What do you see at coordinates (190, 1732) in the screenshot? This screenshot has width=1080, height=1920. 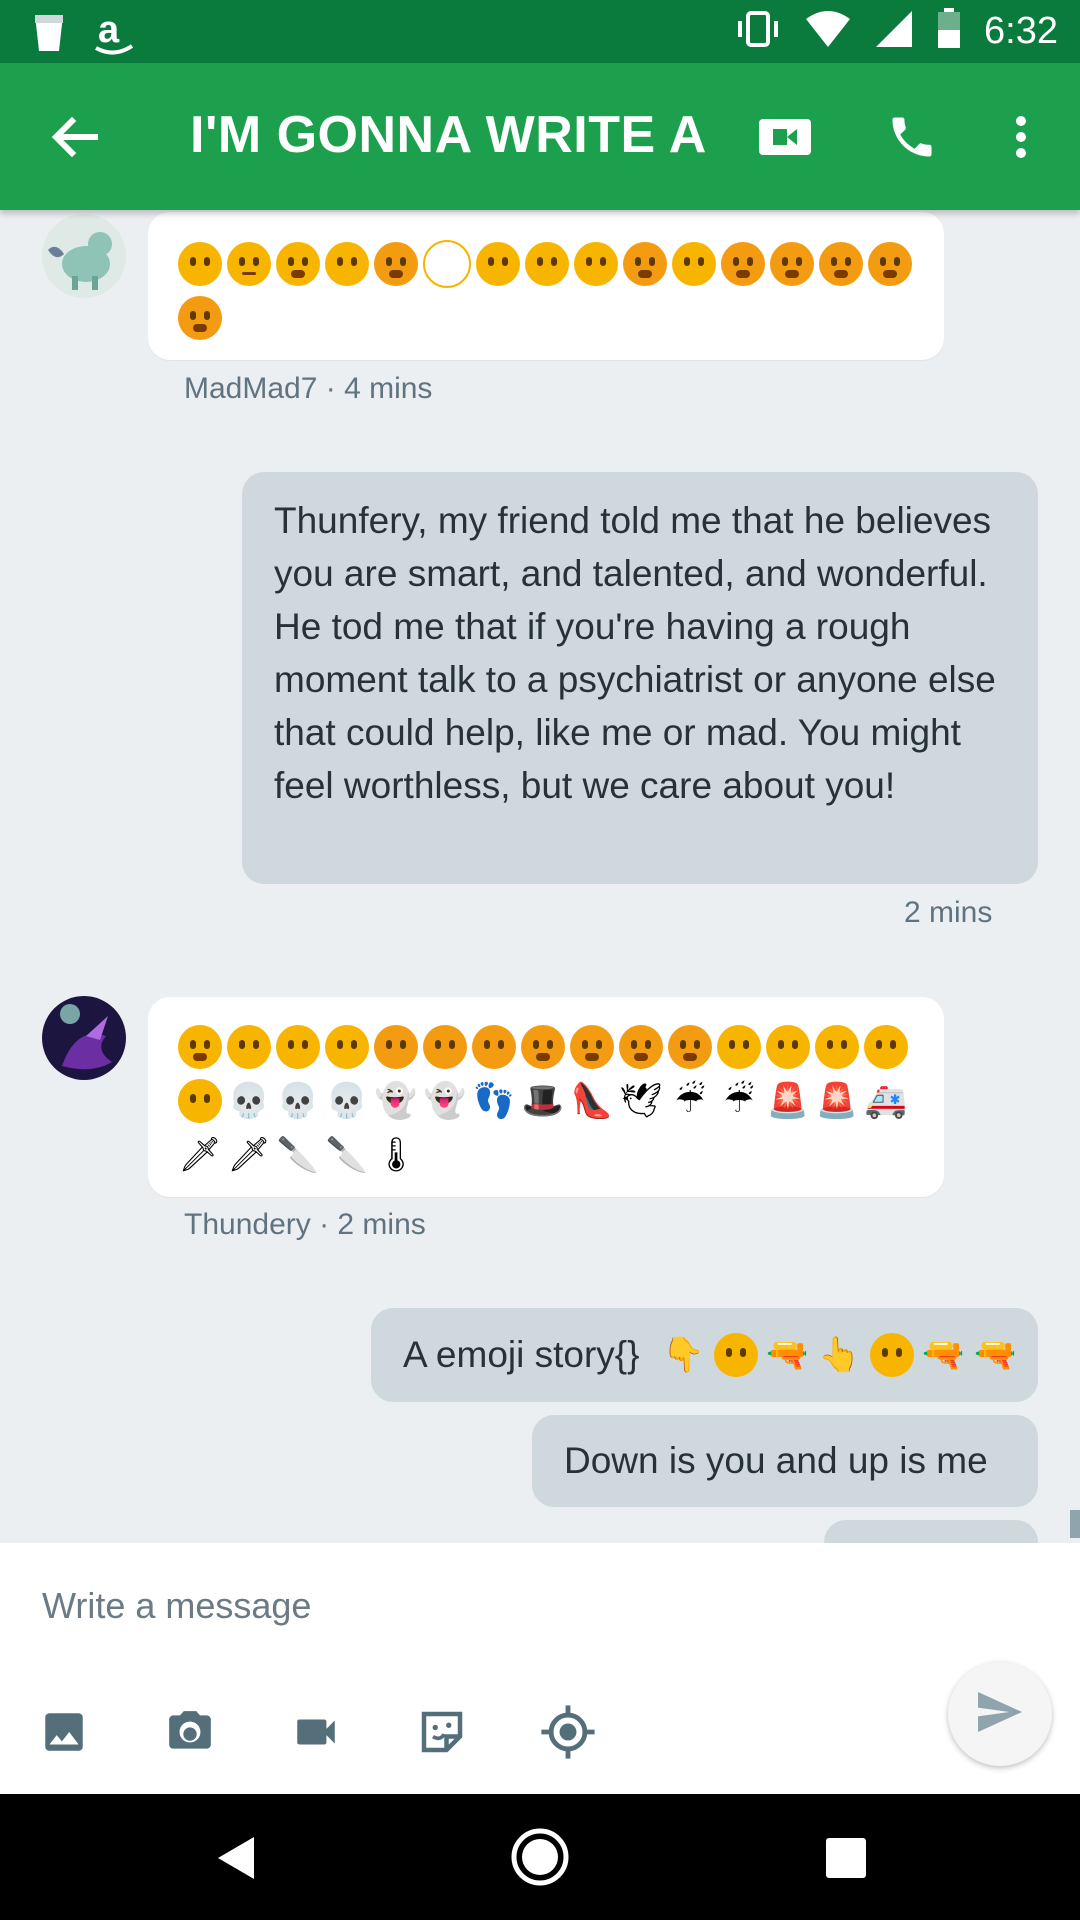 I see `camera-icon` at bounding box center [190, 1732].